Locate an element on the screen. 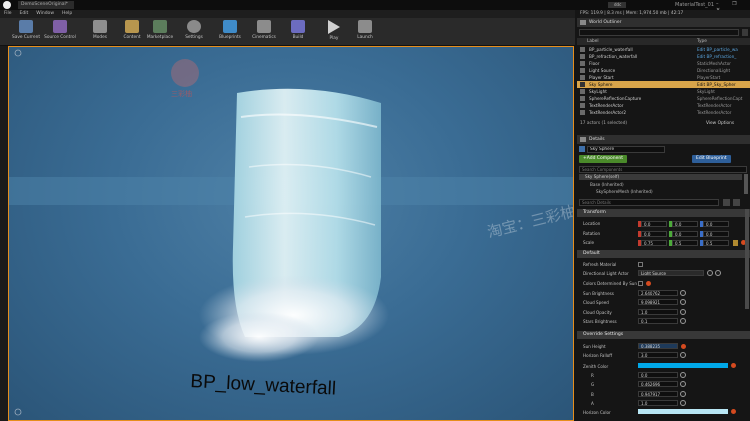 The height and width of the screenshot is (421, 750). save-current-button: Save Current is located at coordinates (26, 32).